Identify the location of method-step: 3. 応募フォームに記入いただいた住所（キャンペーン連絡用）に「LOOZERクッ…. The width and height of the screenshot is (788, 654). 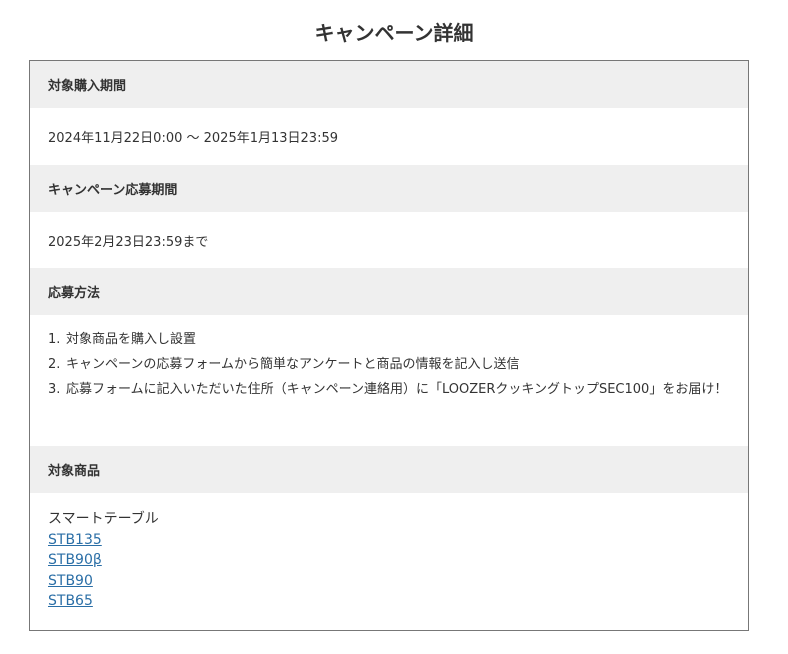
(389, 390).